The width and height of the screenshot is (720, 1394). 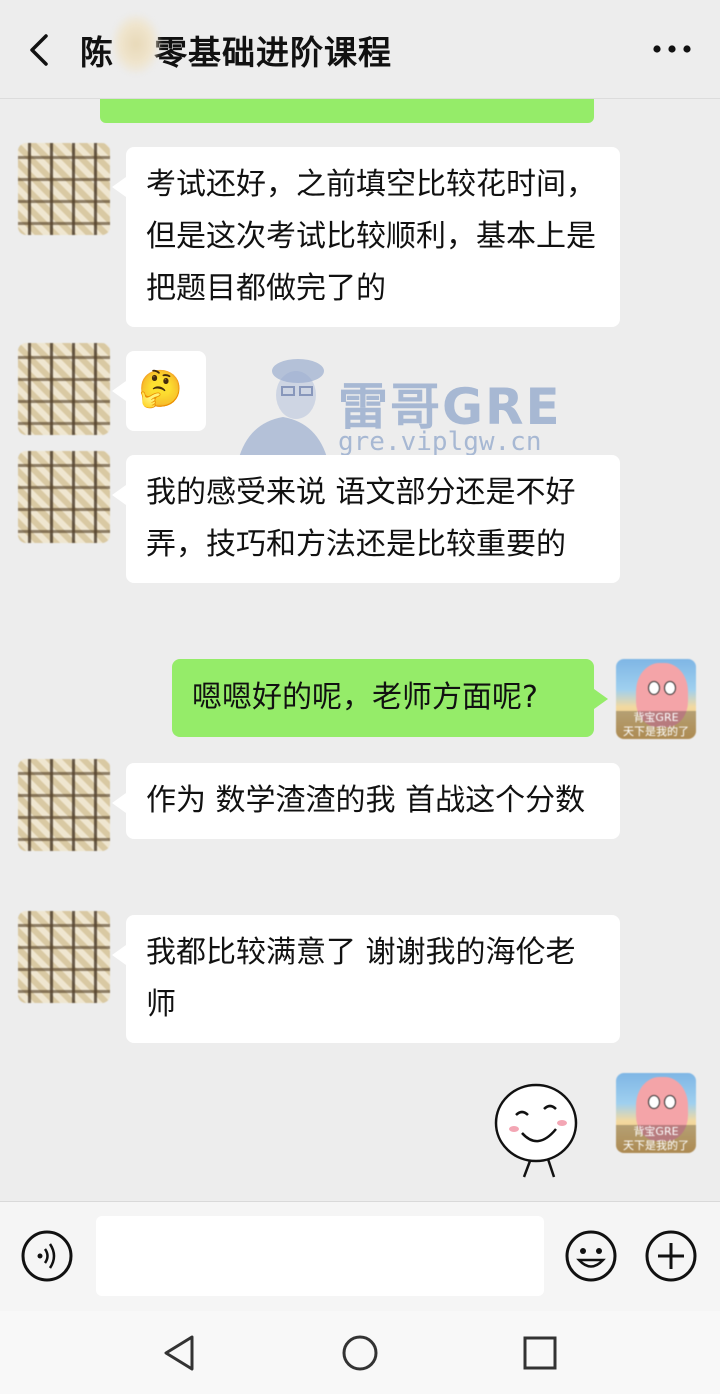 I want to click on message-text: 作为 数学渣渣的我 首战这个分数, so click(x=366, y=800).